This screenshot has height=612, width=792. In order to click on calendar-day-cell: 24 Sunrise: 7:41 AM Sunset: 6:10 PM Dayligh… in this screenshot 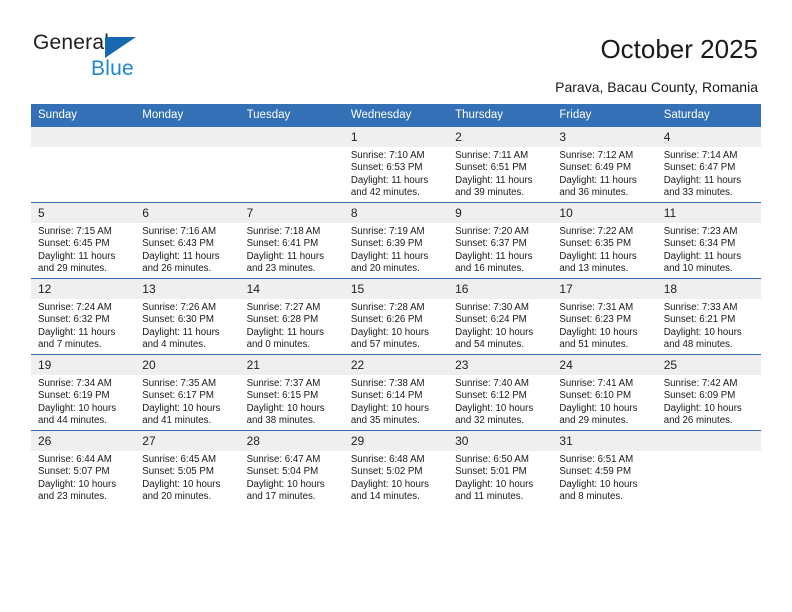, I will do `click(604, 392)`.